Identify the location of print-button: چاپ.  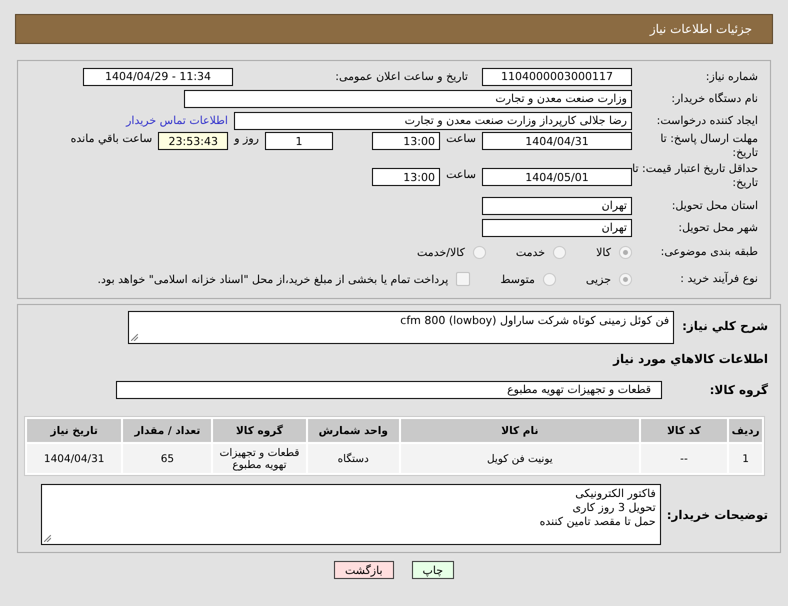
(433, 570).